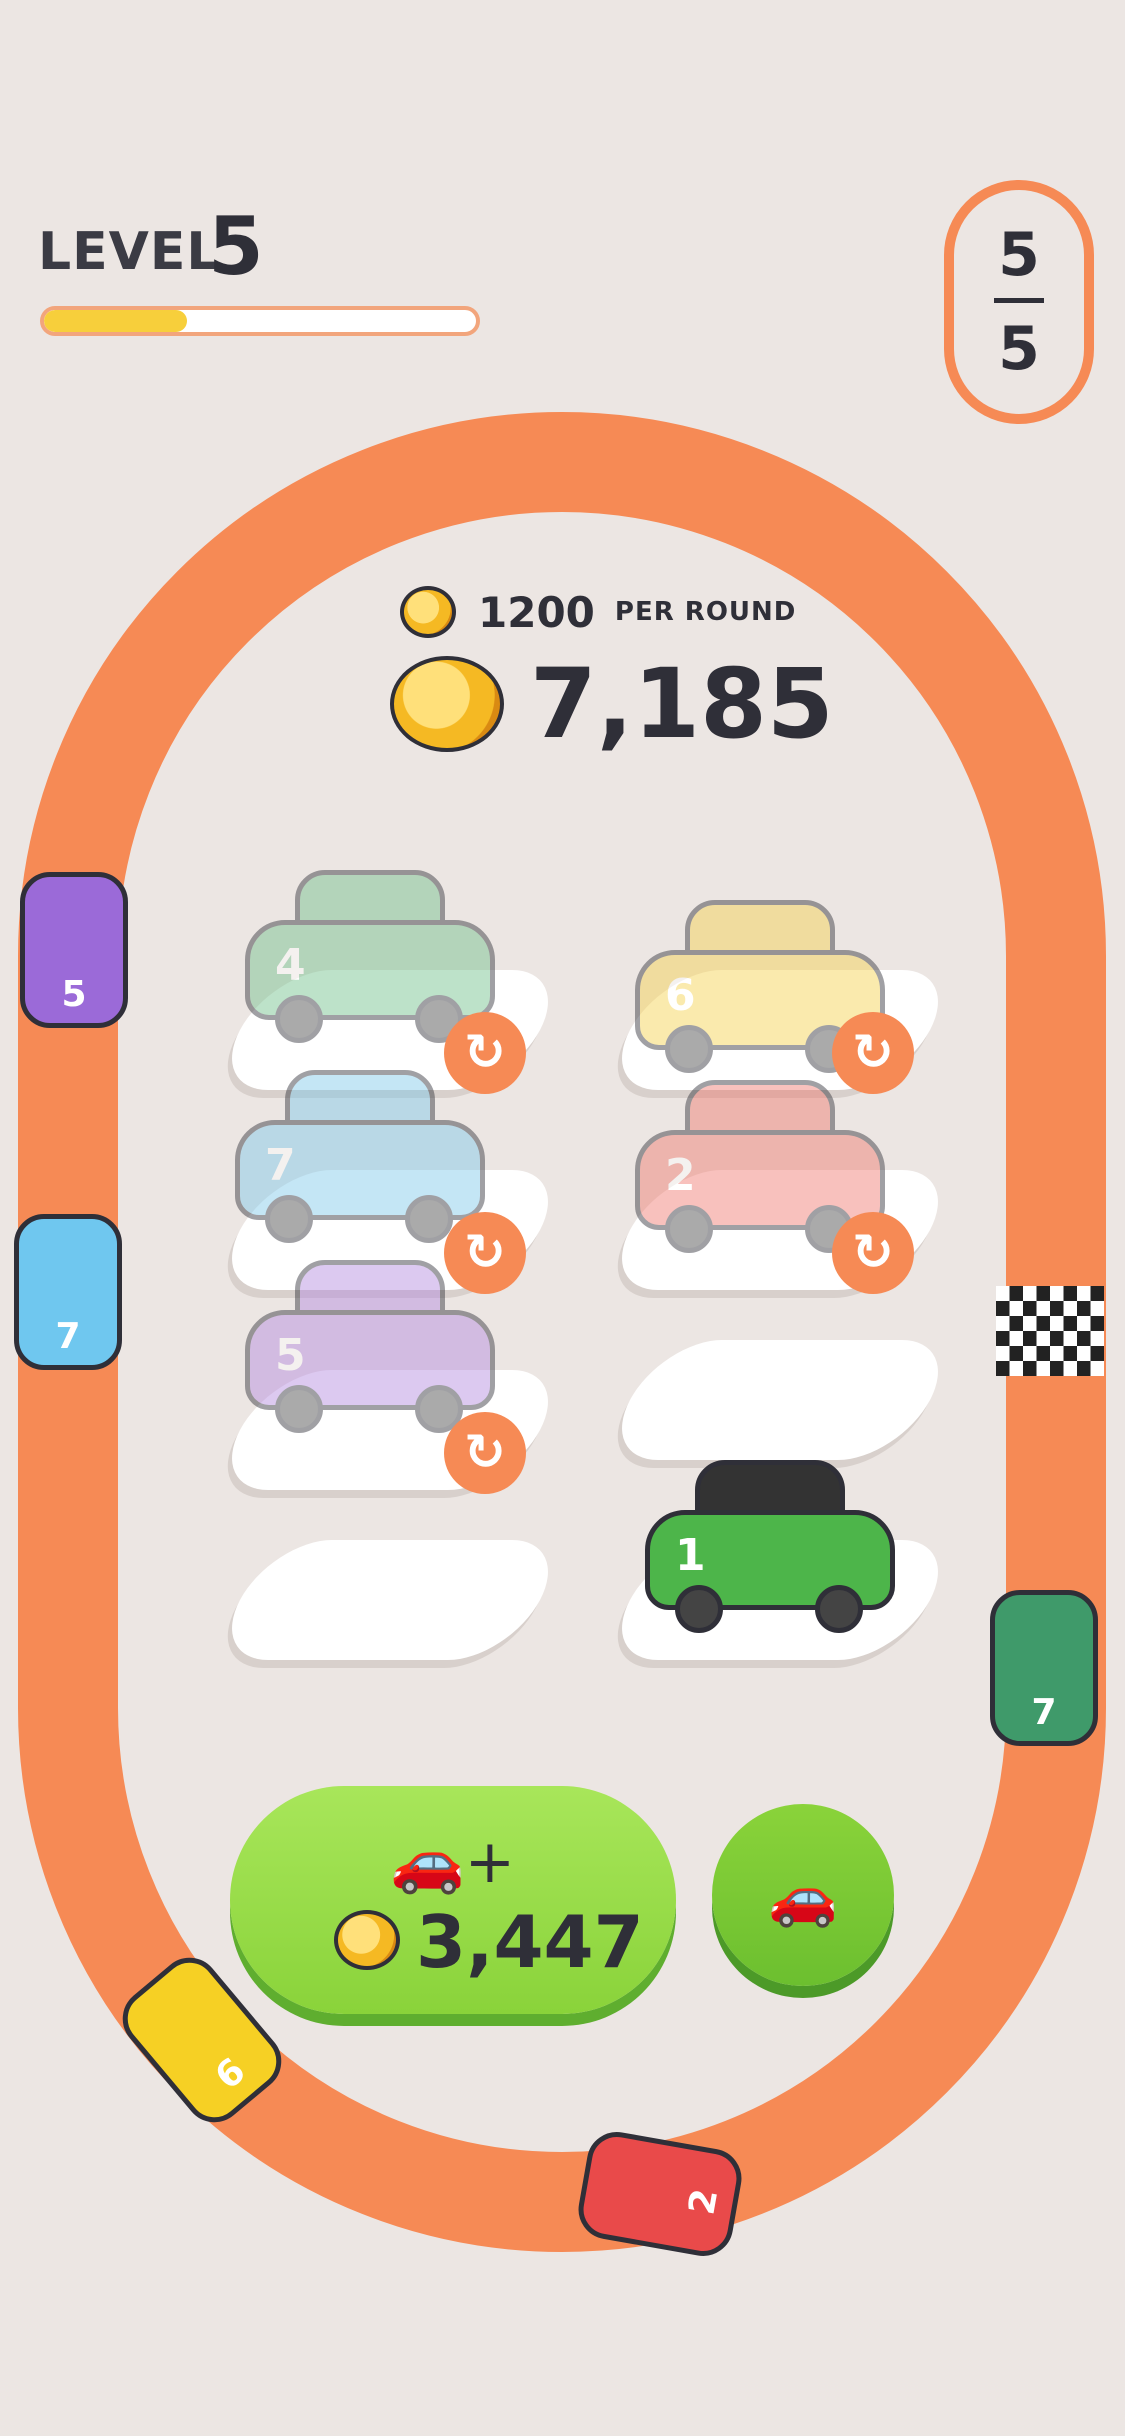 The height and width of the screenshot is (2436, 1125). What do you see at coordinates (598, 612) in the screenshot?
I see `per-round-income: 1200 PER ROUND` at bounding box center [598, 612].